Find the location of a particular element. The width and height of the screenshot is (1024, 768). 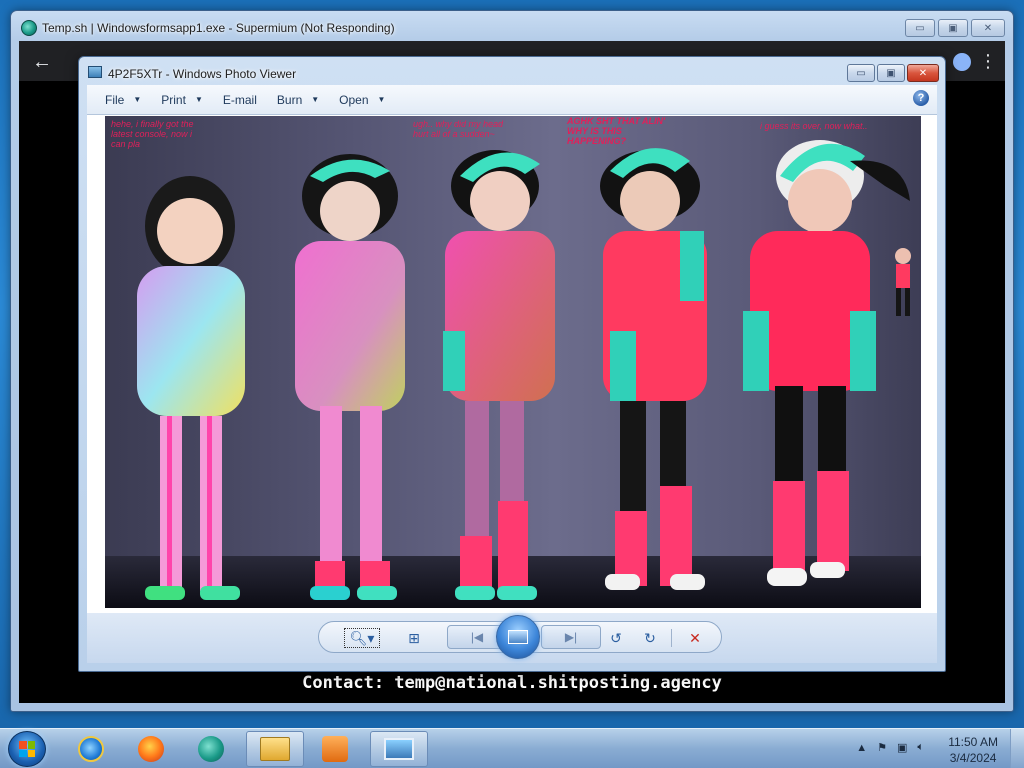

menu-print: Print ▼ is located at coordinates (182, 100).